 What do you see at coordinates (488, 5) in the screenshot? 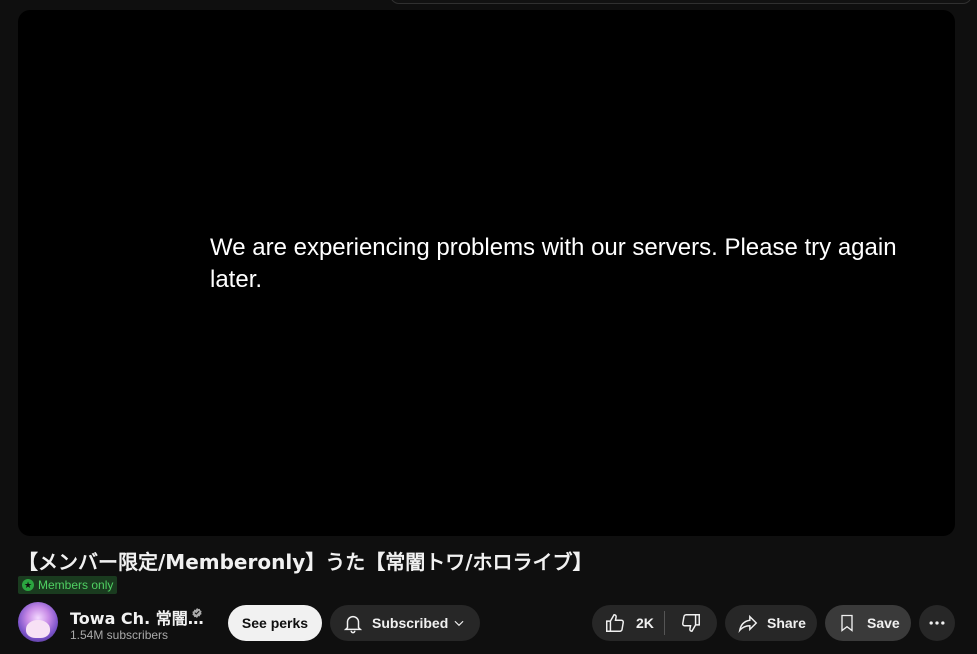
I see `masthead-edge` at bounding box center [488, 5].